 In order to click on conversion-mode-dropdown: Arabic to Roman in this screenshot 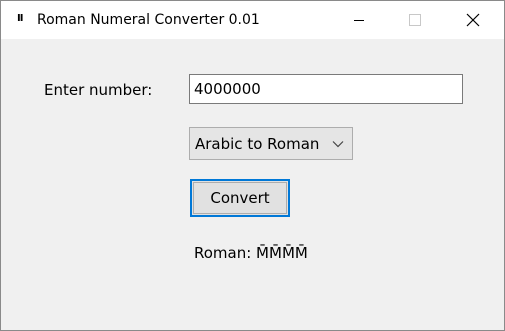, I will do `click(271, 143)`.